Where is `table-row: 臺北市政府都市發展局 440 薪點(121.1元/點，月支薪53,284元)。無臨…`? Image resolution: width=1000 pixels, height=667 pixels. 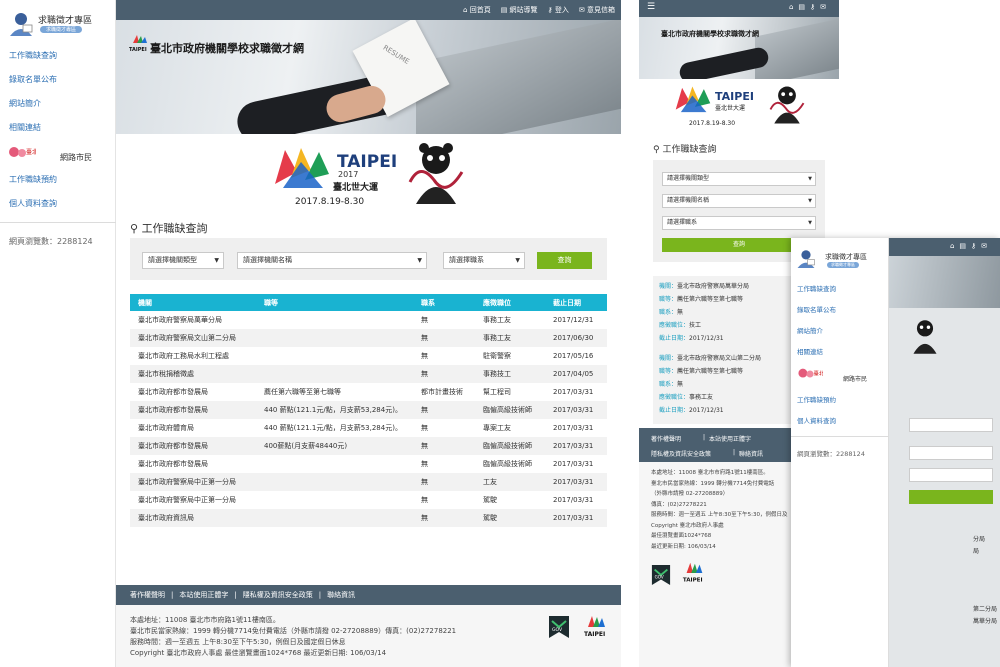
table-row: 臺北市政府都市發展局 440 薪點(121.1元/點，月支薪53,284元)。無臨… is located at coordinates (368, 410).